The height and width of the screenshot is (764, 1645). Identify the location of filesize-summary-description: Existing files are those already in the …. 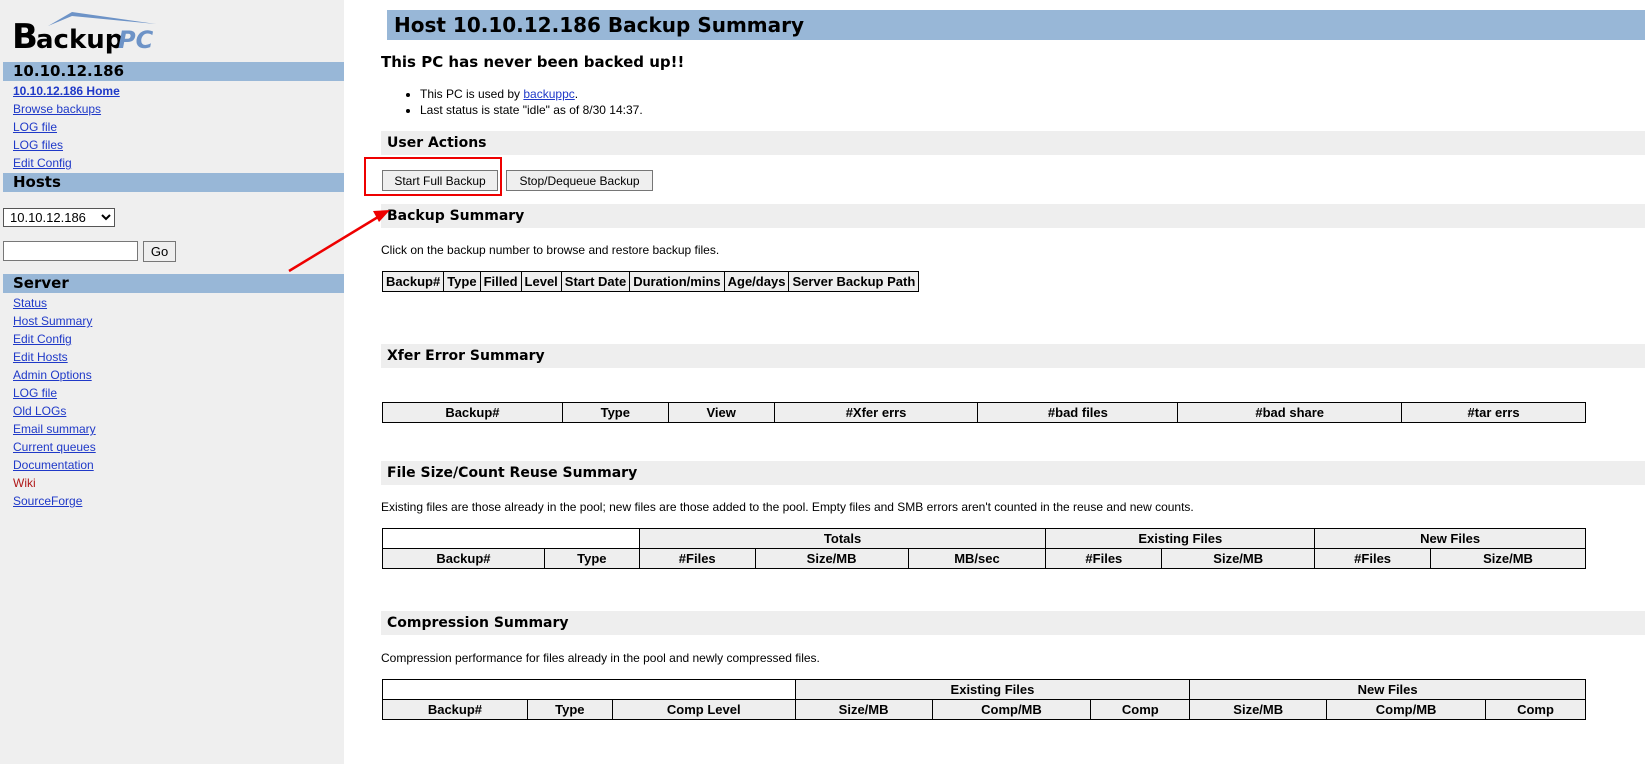
(787, 507).